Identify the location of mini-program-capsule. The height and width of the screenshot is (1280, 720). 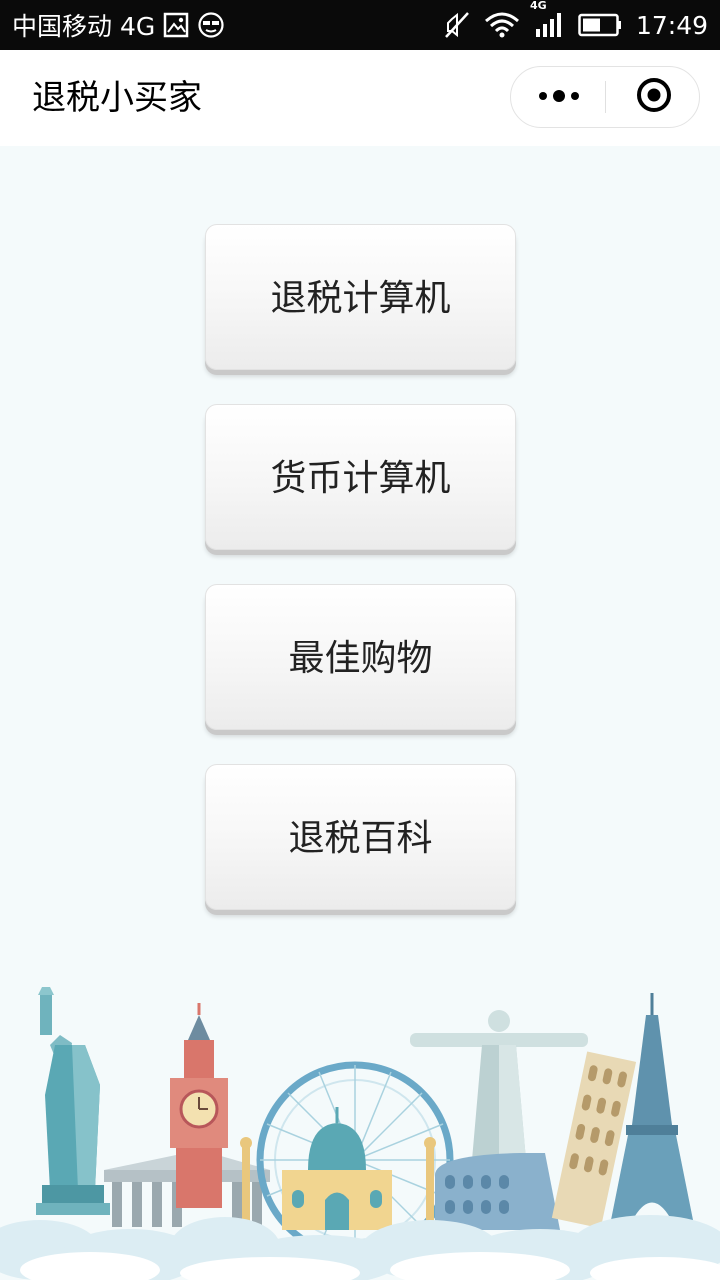
(605, 97).